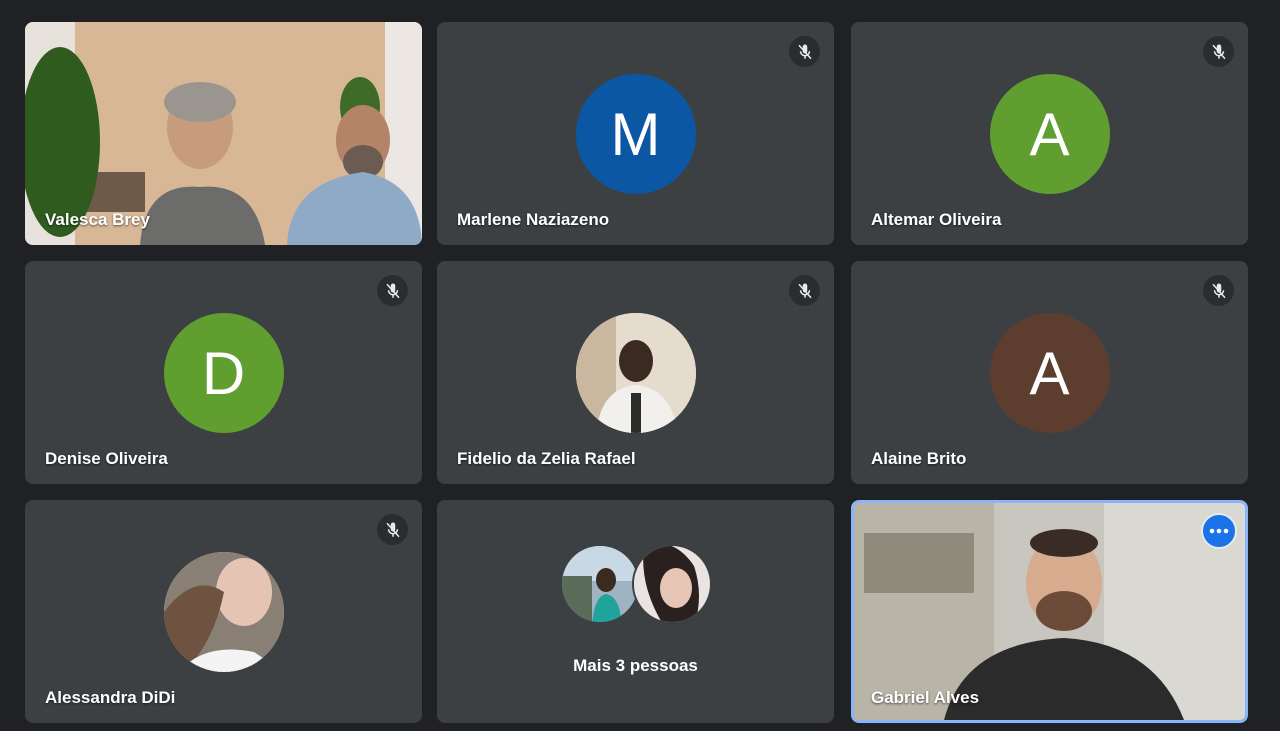  What do you see at coordinates (1049, 611) in the screenshot?
I see `participant-tile-gabriel: Gabriel Alves` at bounding box center [1049, 611].